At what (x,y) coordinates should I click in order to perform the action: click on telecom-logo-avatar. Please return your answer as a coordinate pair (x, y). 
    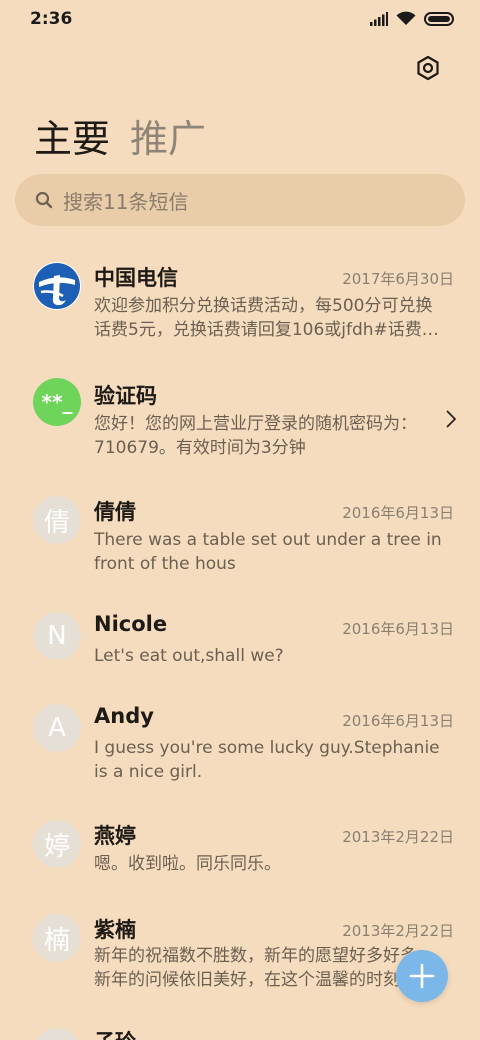
    Looking at the image, I should click on (57, 286).